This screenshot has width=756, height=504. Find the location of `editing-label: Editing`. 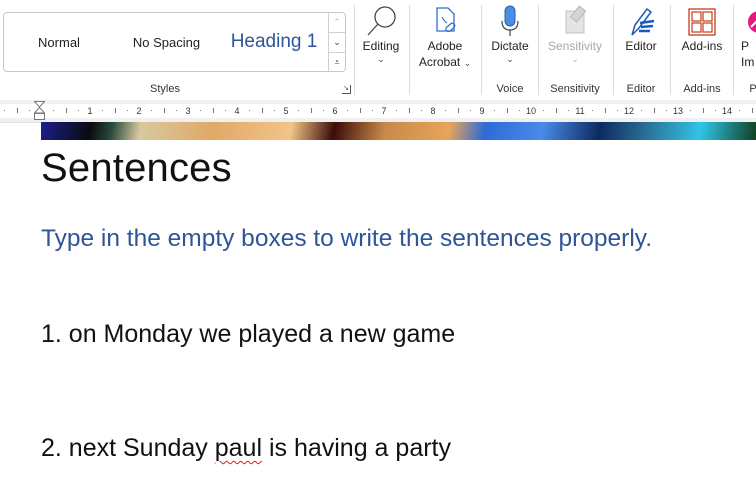

editing-label: Editing is located at coordinates (381, 46).